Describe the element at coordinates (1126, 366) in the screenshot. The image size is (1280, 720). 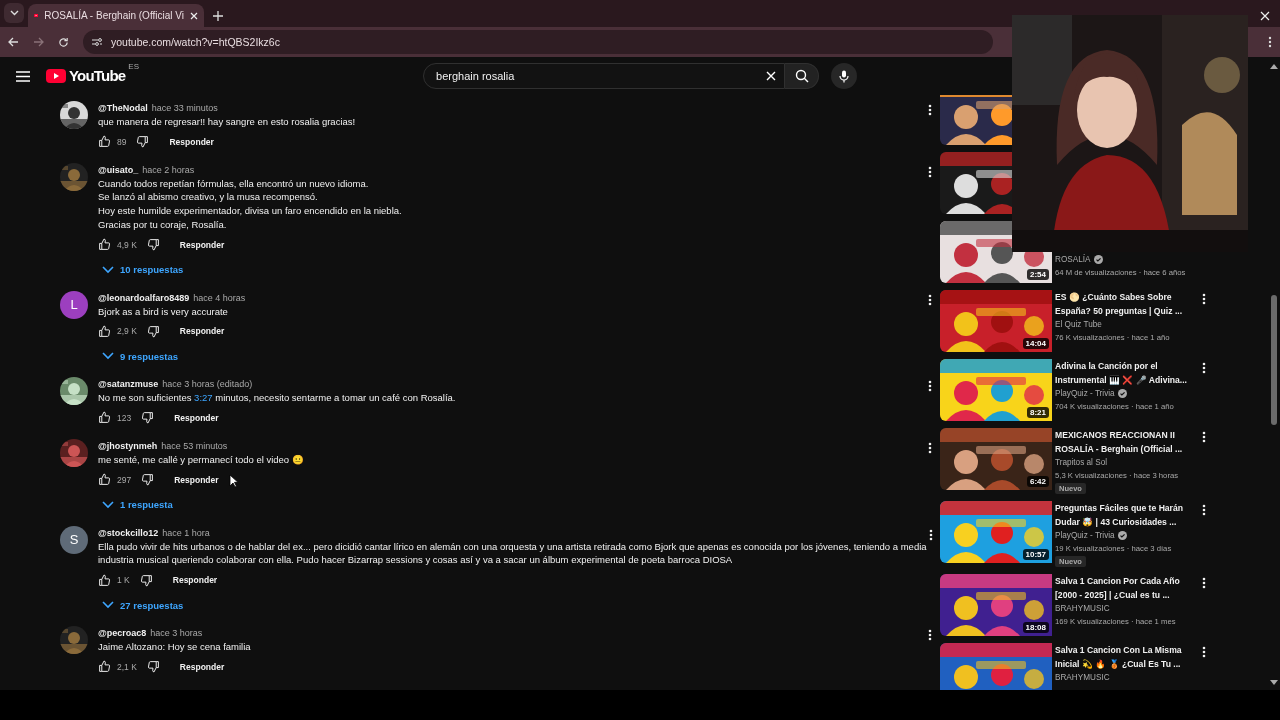
I see `video-title: Adivina la Canción por el` at that location.